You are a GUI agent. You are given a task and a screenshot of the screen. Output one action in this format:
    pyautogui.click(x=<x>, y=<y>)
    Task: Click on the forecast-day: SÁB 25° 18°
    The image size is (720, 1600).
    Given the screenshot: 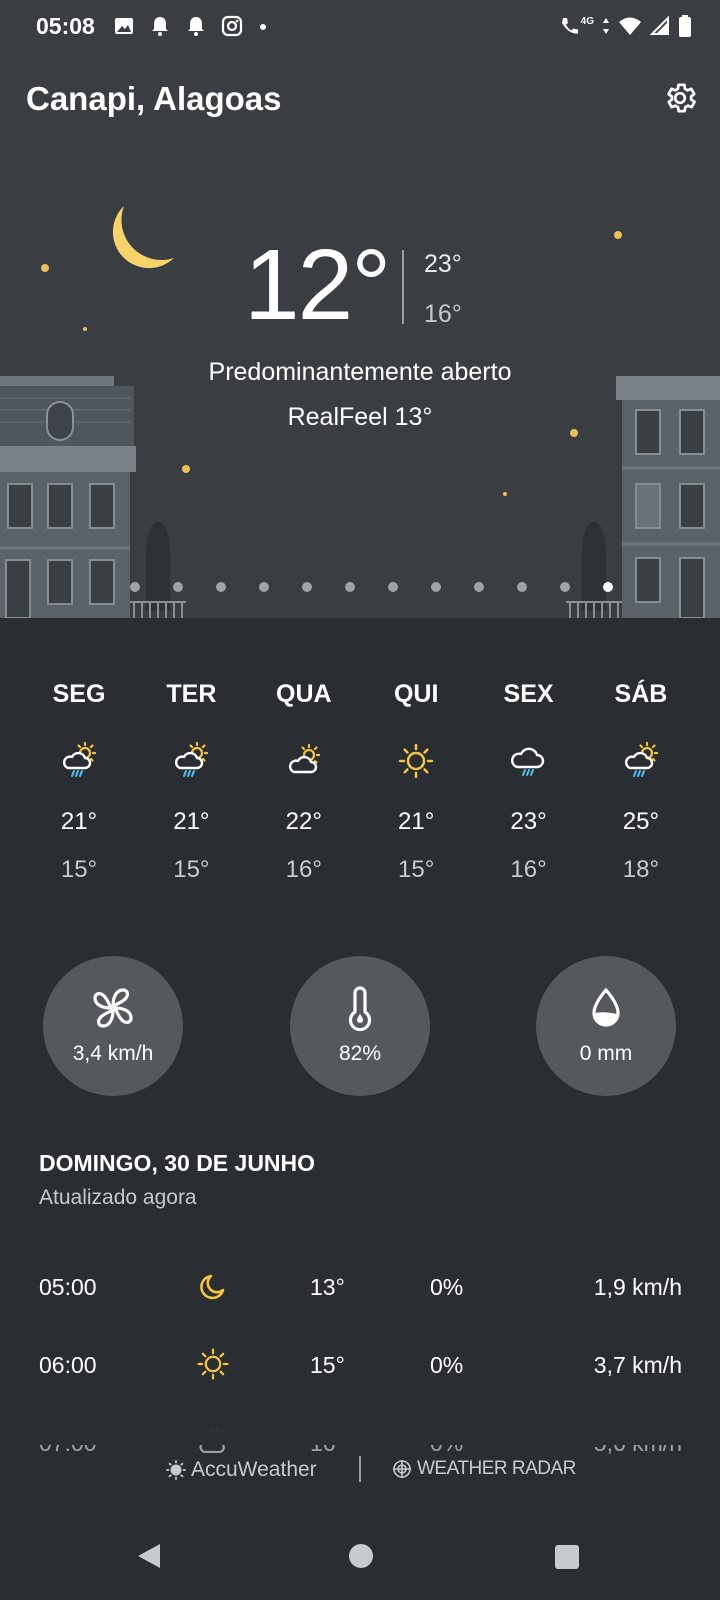 What is the action you would take?
    pyautogui.click(x=641, y=782)
    